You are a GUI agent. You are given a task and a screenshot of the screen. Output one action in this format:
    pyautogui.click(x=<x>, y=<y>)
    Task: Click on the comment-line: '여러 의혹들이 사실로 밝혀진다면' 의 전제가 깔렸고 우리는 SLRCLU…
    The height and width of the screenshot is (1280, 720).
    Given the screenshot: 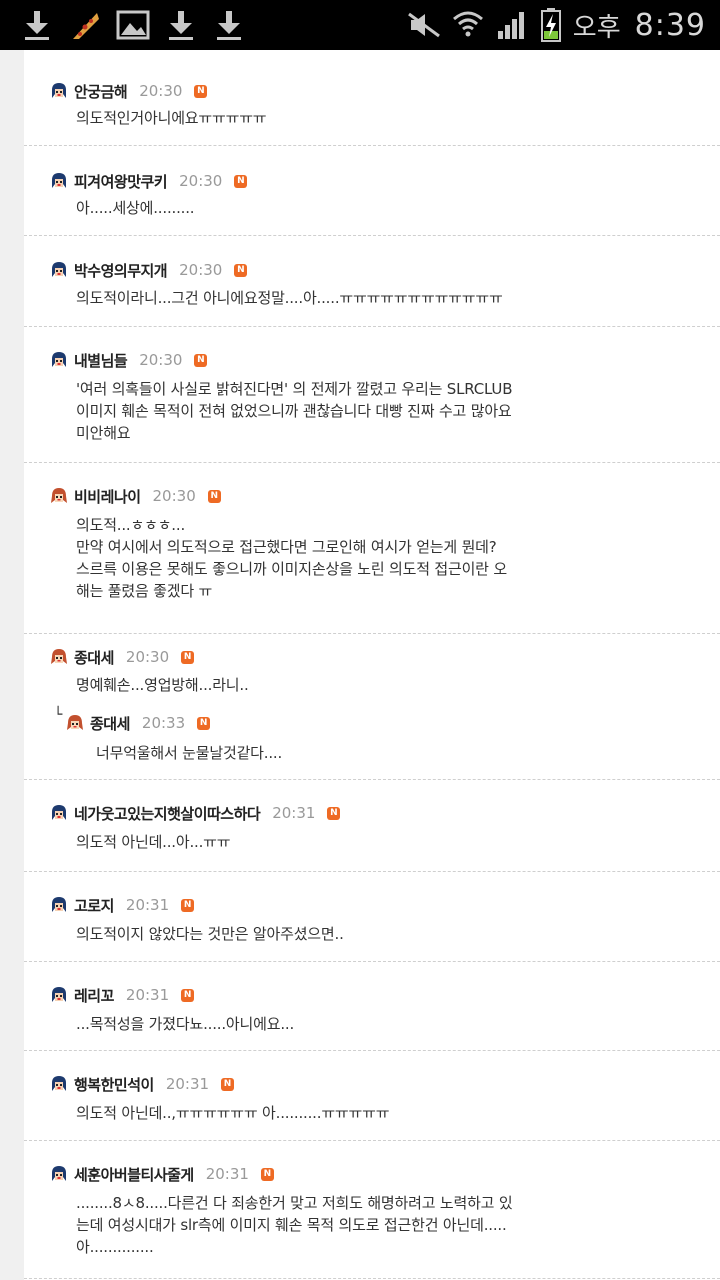 What is the action you would take?
    pyautogui.click(x=294, y=389)
    